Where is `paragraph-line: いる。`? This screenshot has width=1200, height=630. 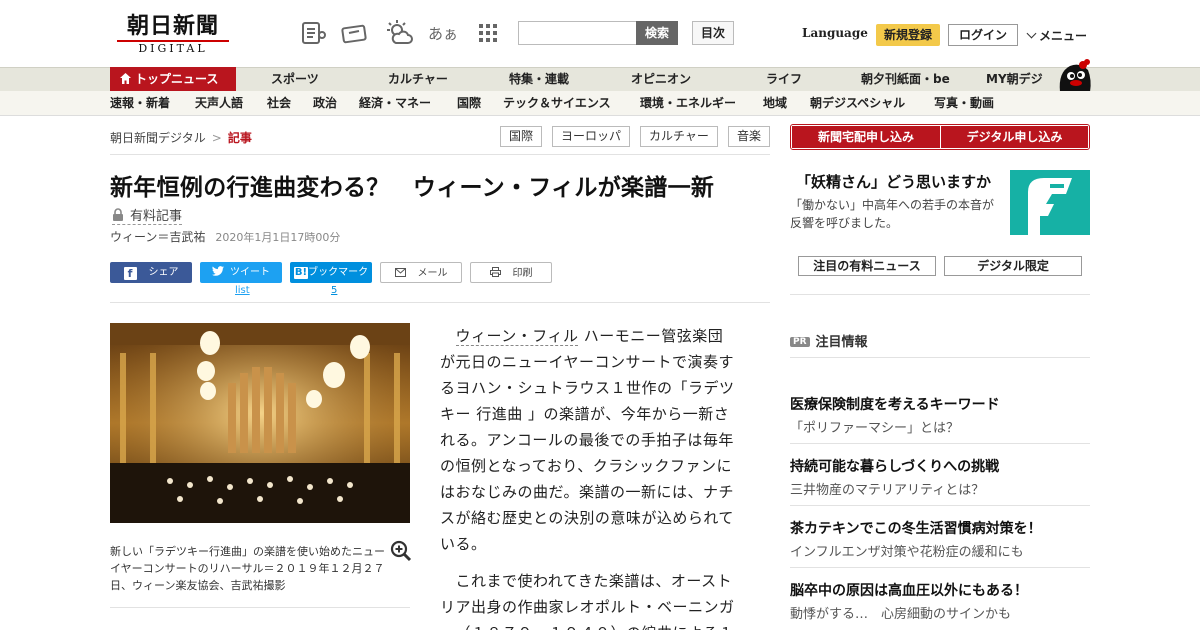 paragraph-line: いる。 is located at coordinates (463, 544).